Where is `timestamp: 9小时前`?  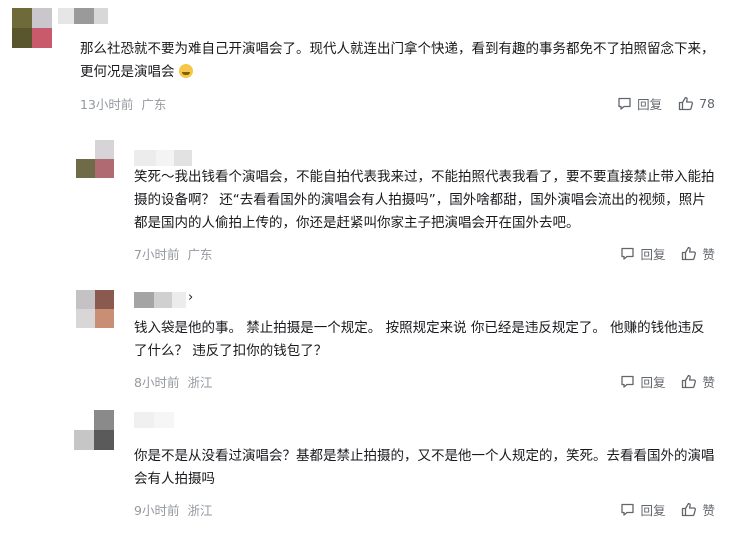 timestamp: 9小时前 is located at coordinates (157, 510).